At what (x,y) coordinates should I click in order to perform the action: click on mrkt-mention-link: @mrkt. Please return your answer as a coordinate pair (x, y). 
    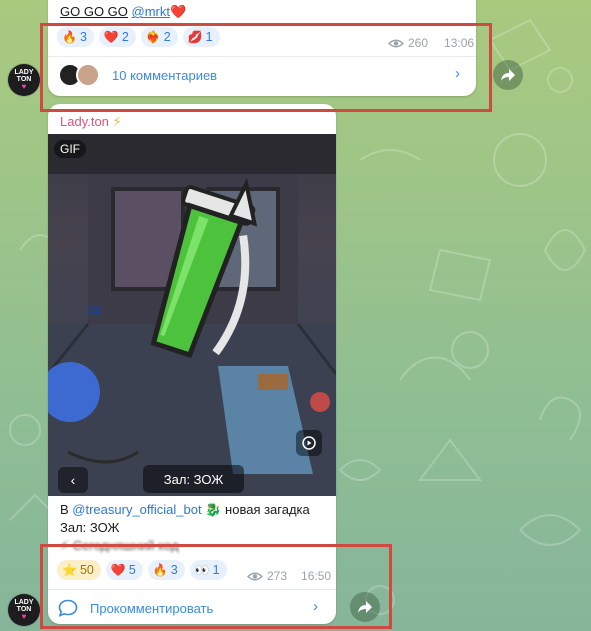
    Looking at the image, I should click on (151, 11).